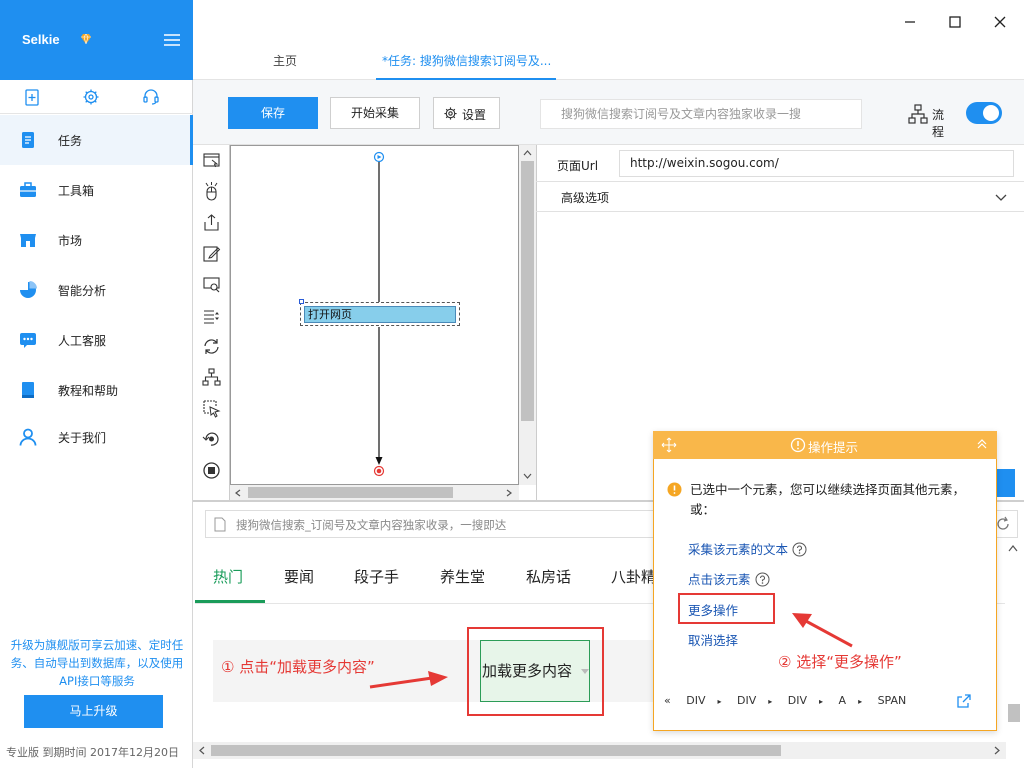  I want to click on version-status: 专业版 到期时间 2017年12月20日, so click(92, 752).